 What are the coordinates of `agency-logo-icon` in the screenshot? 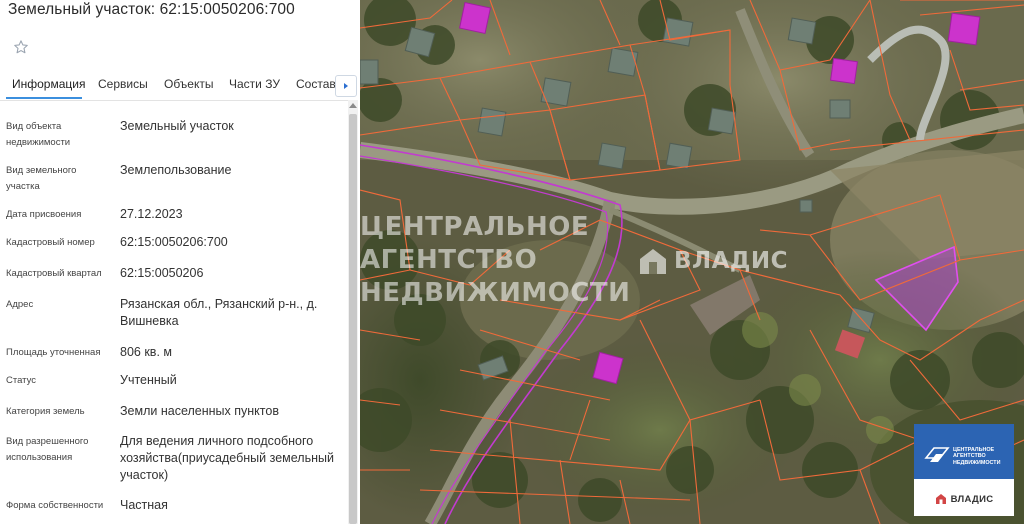 It's located at (937, 454).